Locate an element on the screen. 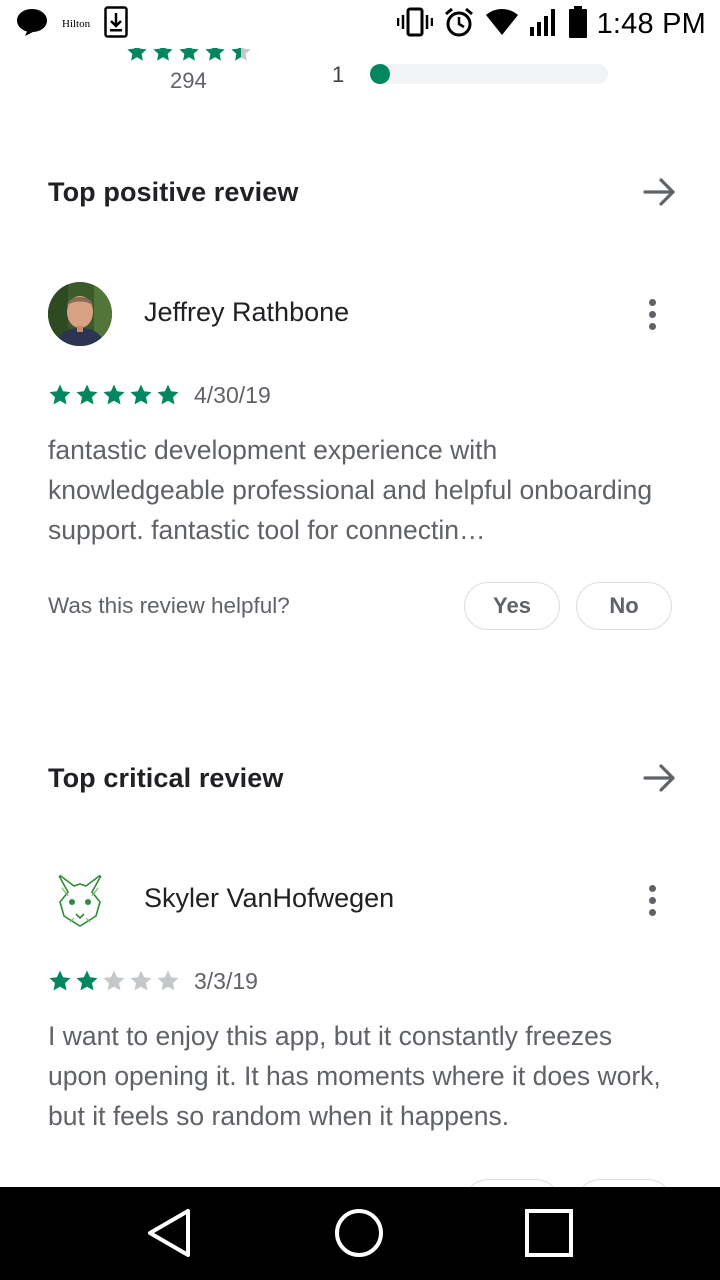 The image size is (720, 1280). helpful-row: Was this review helpful? Yes No is located at coordinates (360, 606).